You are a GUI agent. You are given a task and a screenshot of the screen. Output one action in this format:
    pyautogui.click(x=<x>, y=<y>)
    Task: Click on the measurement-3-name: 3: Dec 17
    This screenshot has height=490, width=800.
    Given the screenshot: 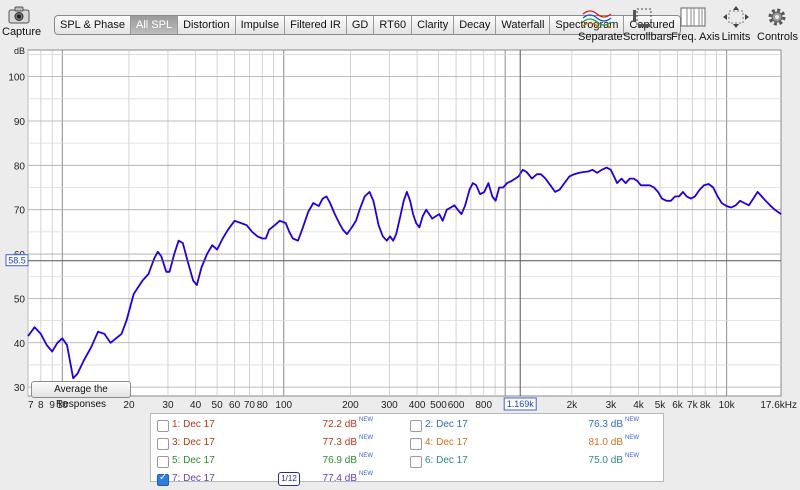 What is the action you would take?
    pyautogui.click(x=193, y=442)
    